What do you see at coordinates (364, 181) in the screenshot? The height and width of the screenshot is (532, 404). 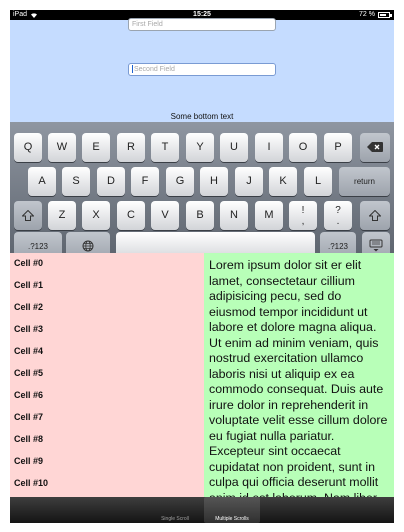 I see `return-key: return` at bounding box center [364, 181].